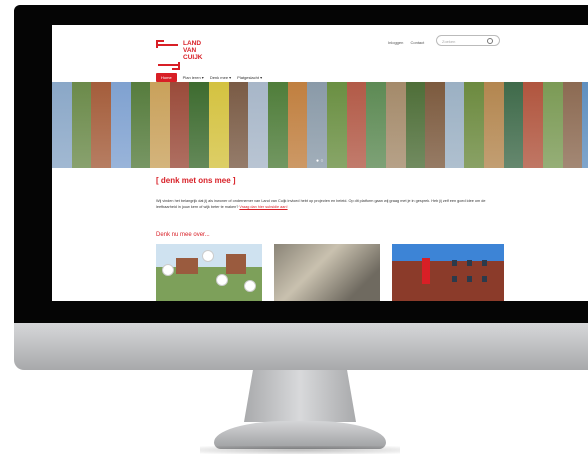 The image size is (588, 459). Describe the element at coordinates (300, 396) in the screenshot. I see `monitor-stand-neck` at that location.